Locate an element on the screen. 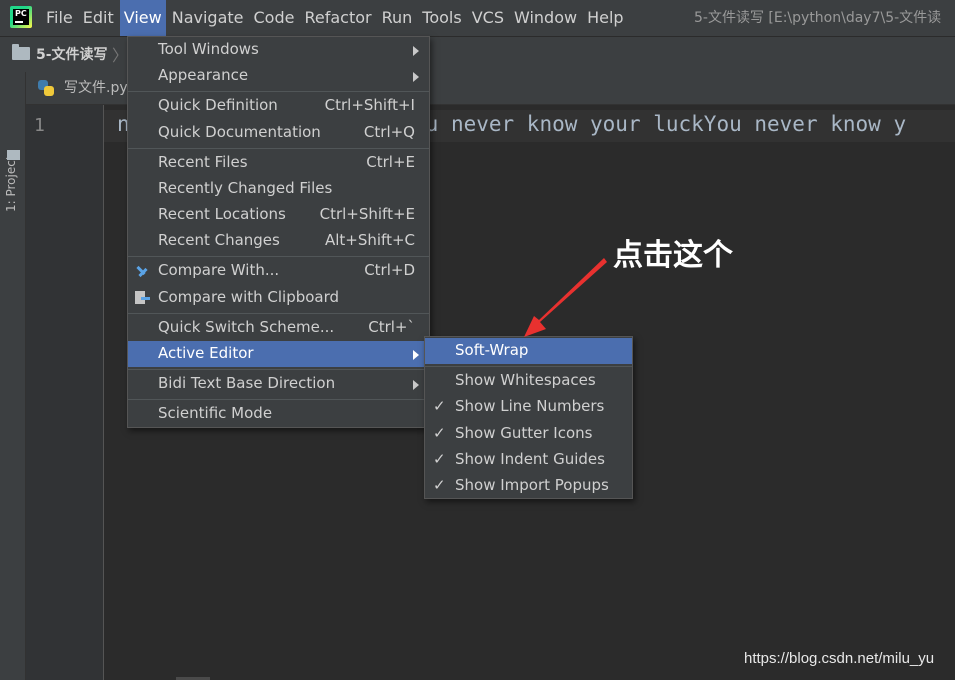 The width and height of the screenshot is (955, 680). menu-item-recent-locations: Recent Locations Ctrl+Shift+E is located at coordinates (278, 215).